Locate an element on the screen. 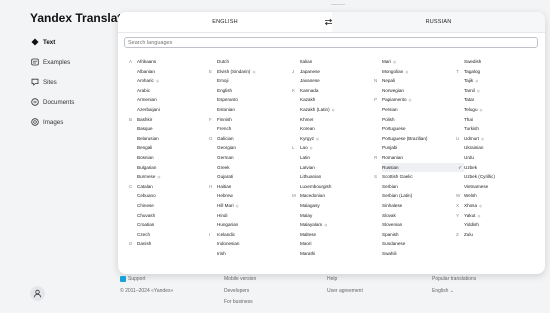 The image size is (550, 313). language-option: Sinhalese is located at coordinates (423, 206).